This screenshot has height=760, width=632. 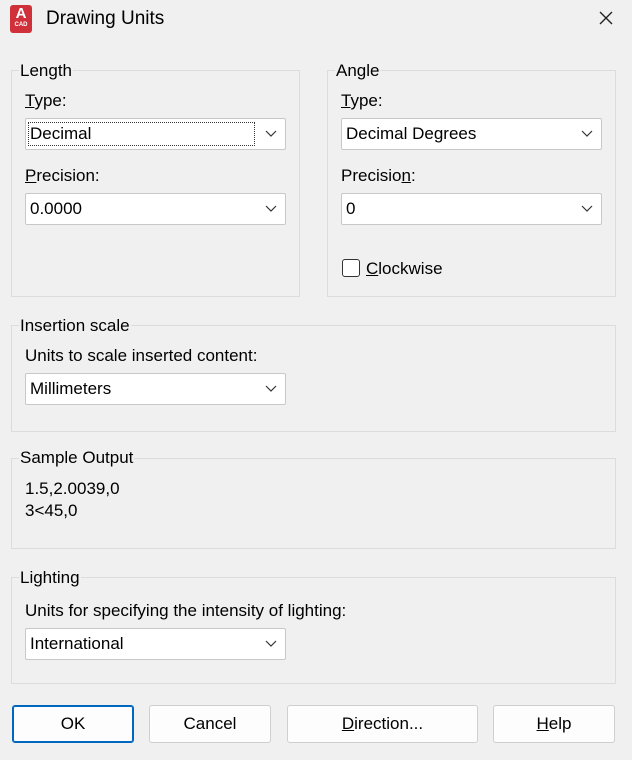 I want to click on lighting-legend: Lighting, so click(x=50, y=578).